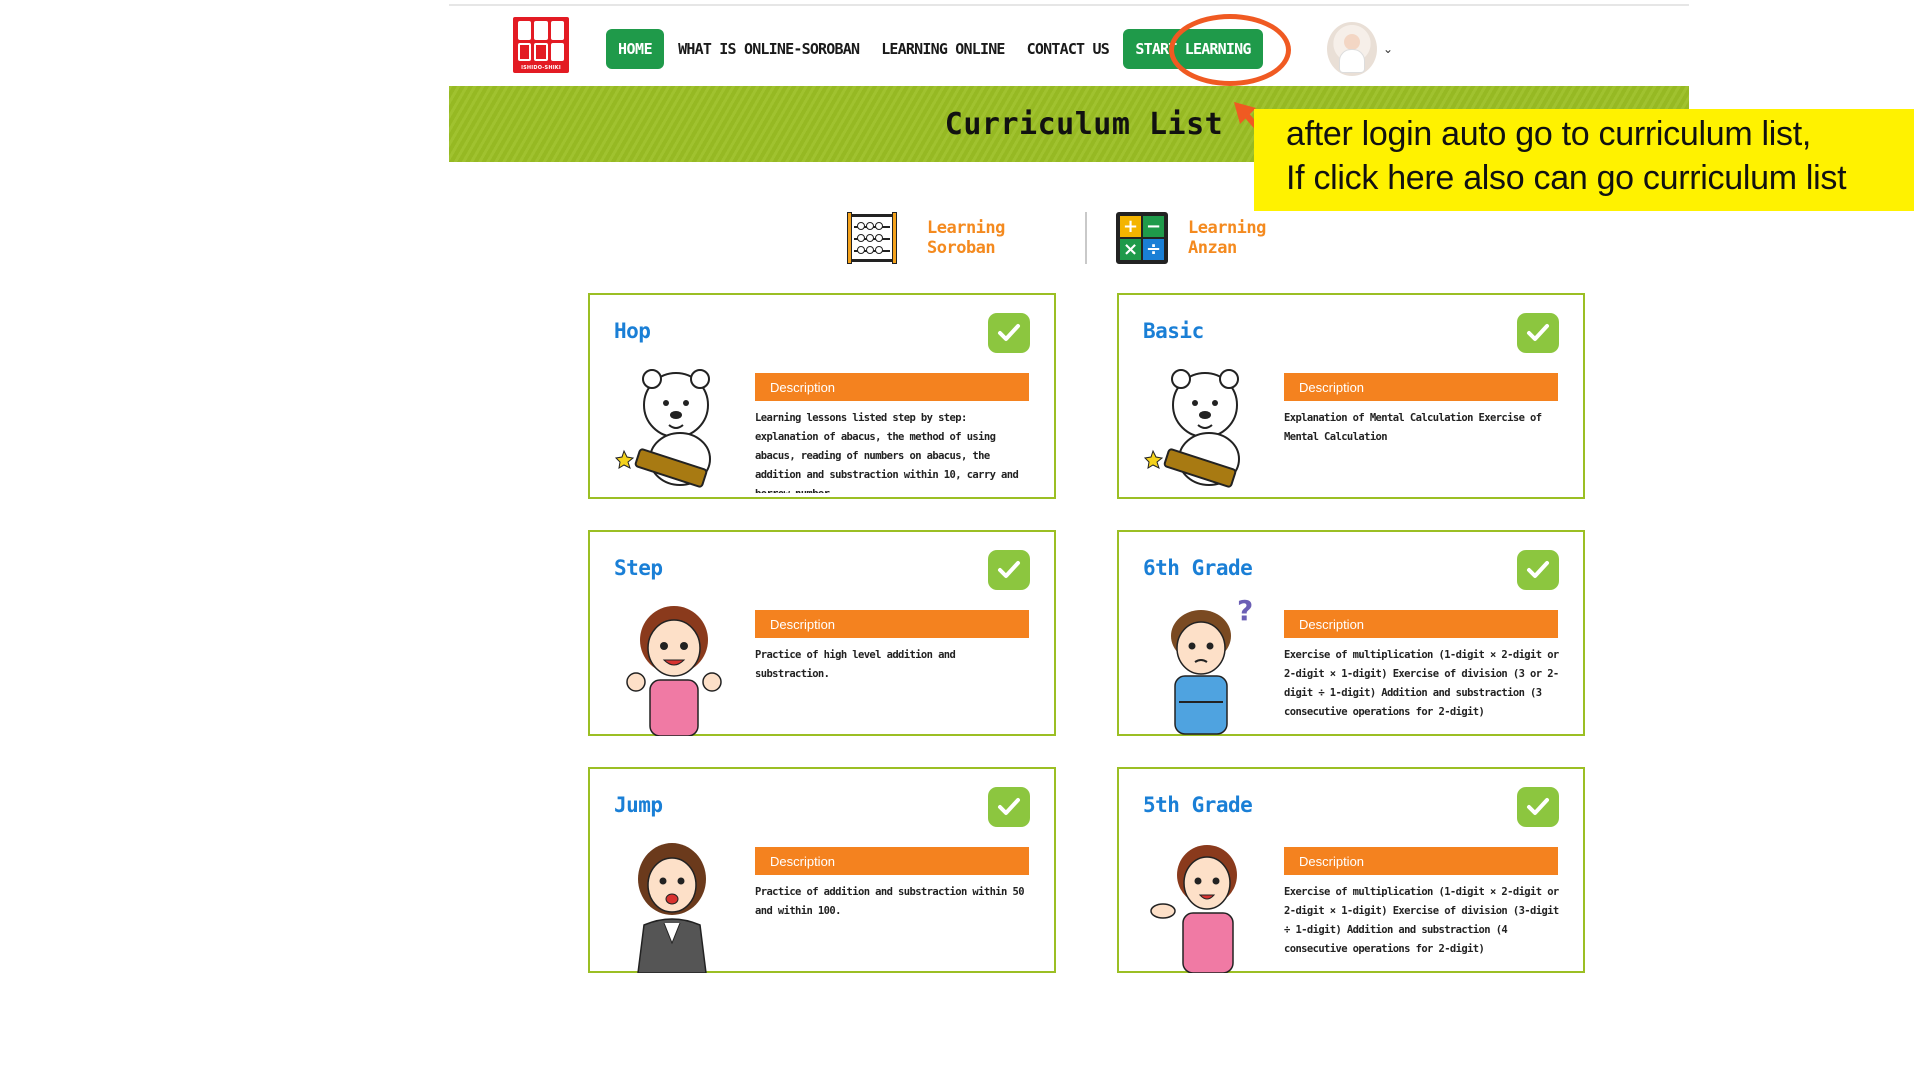 The width and height of the screenshot is (1920, 1080). What do you see at coordinates (541, 68) in the screenshot?
I see `logo-text: ISHIDO-SHIKI` at bounding box center [541, 68].